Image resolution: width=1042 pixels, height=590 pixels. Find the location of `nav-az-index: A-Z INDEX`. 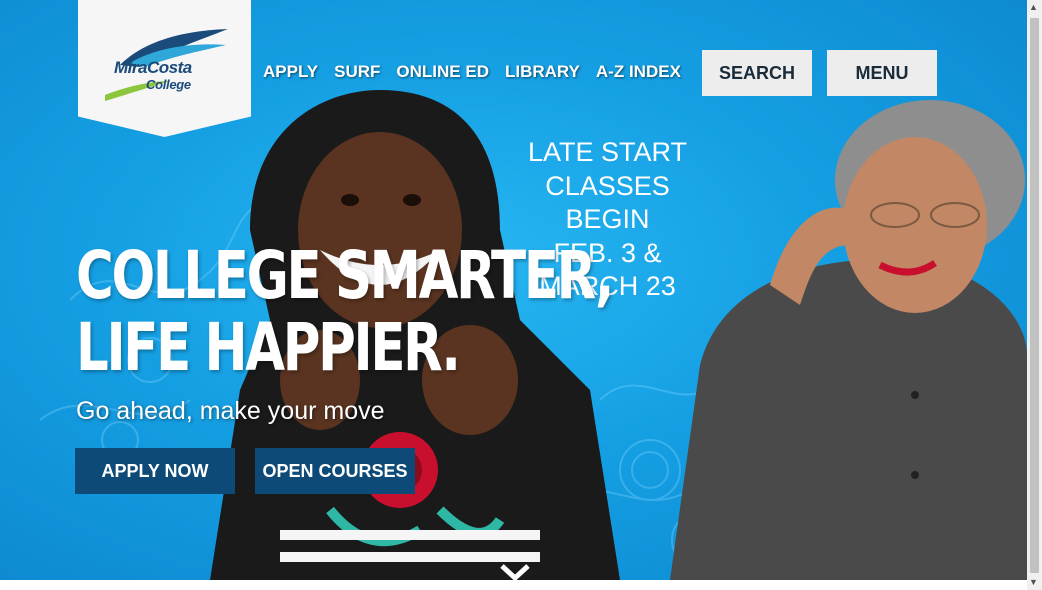

nav-az-index: A-Z INDEX is located at coordinates (638, 72).